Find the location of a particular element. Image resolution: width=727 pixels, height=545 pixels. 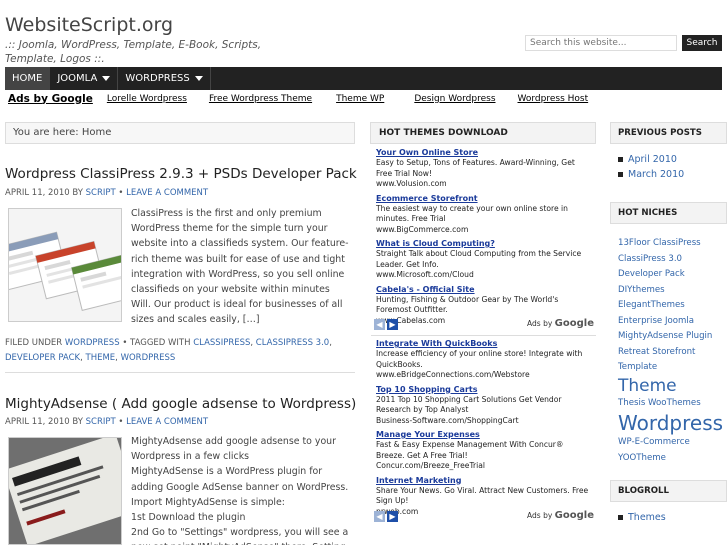

post-date: APRIL 11, 2010 is located at coordinates (37, 422).